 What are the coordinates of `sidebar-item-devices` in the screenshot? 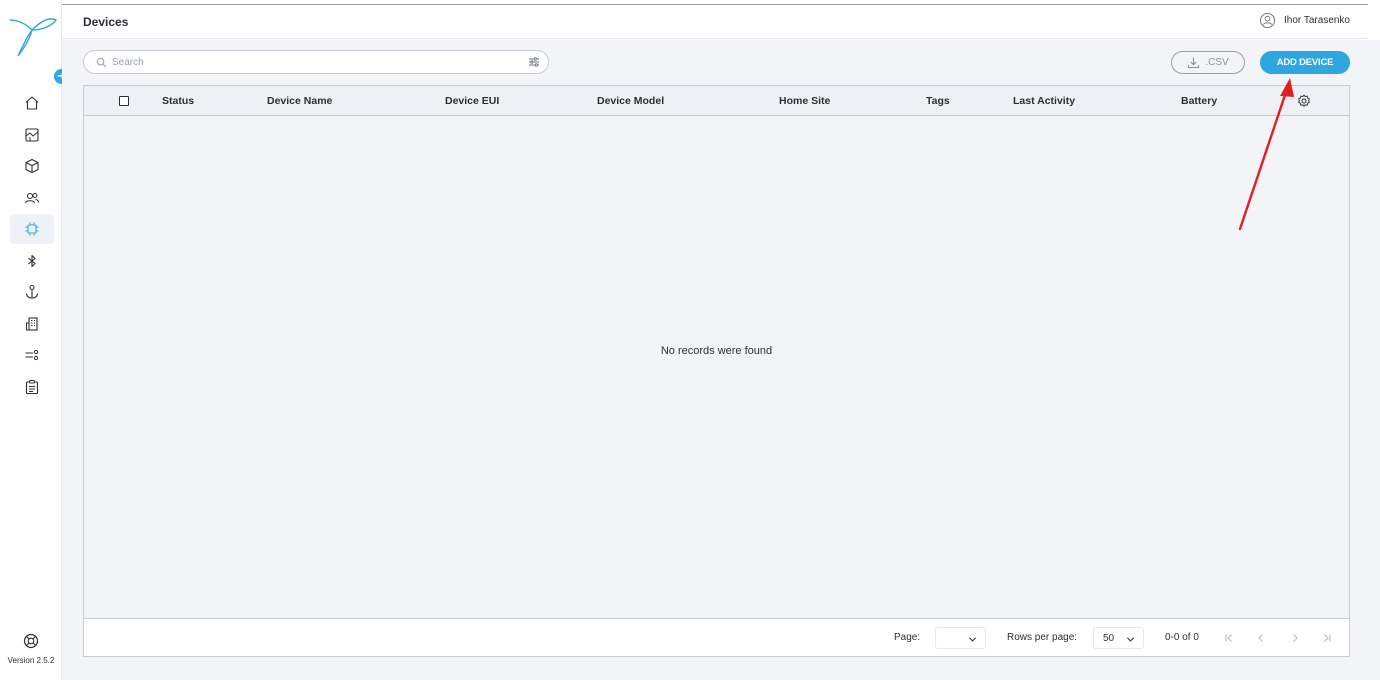 It's located at (32, 229).